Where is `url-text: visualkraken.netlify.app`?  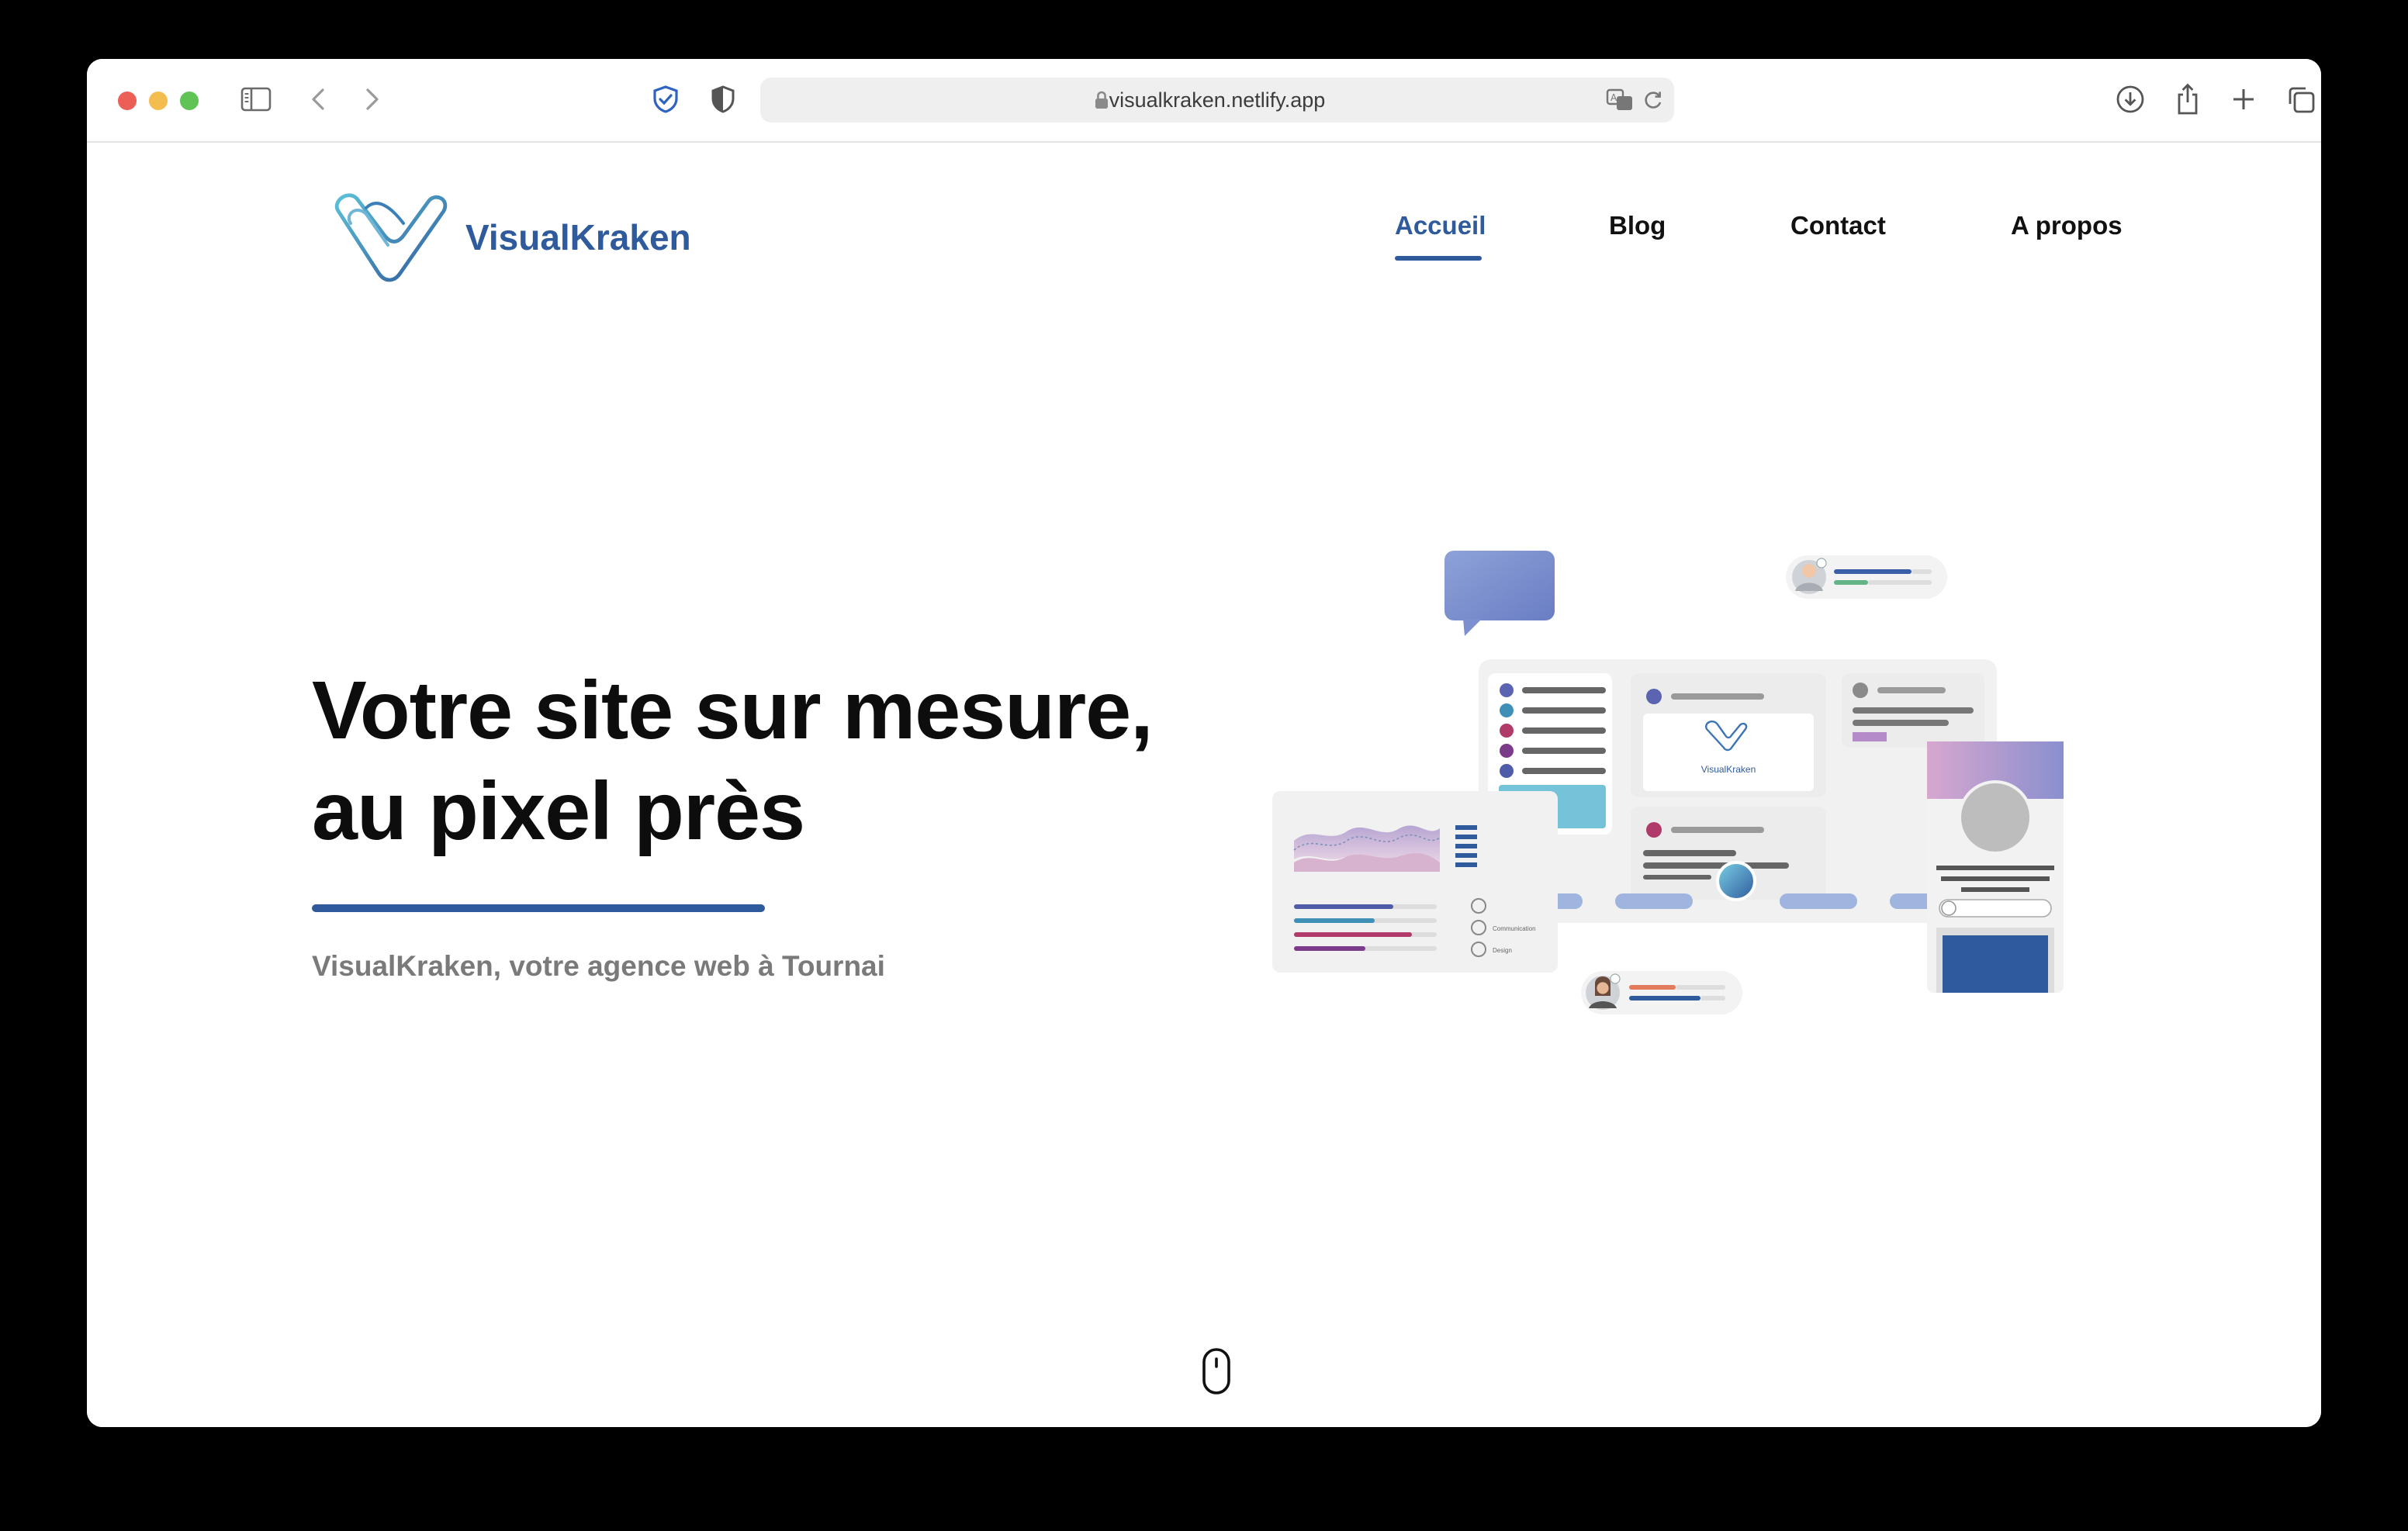
url-text: visualkraken.netlify.app is located at coordinates (1217, 100).